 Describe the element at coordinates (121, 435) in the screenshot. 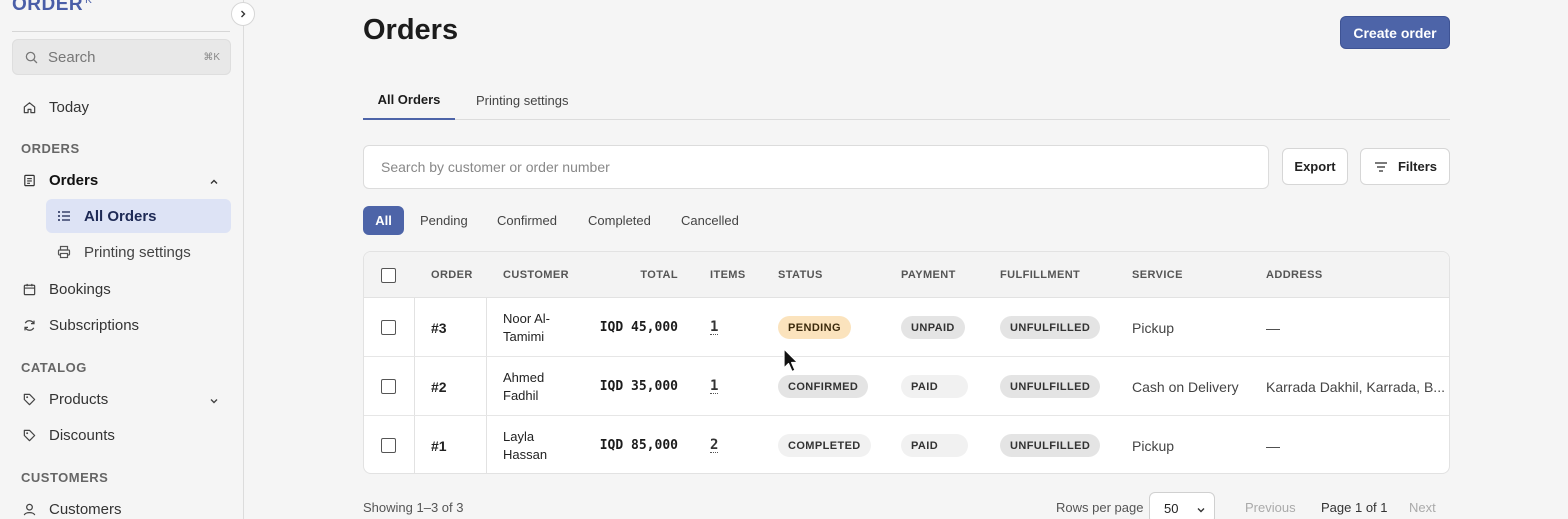

I see `sidebar-item-discounts: Discounts` at that location.